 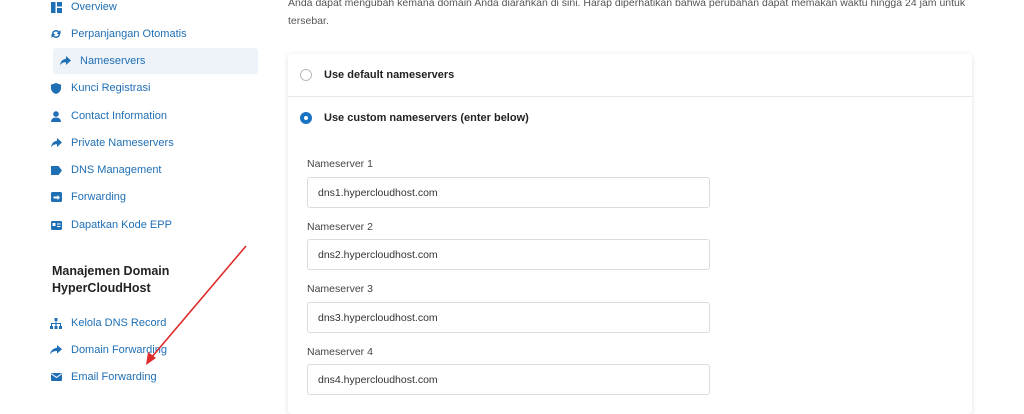 I want to click on nameserver-3-input: dns3.hypercloudhost.com, so click(x=508, y=317).